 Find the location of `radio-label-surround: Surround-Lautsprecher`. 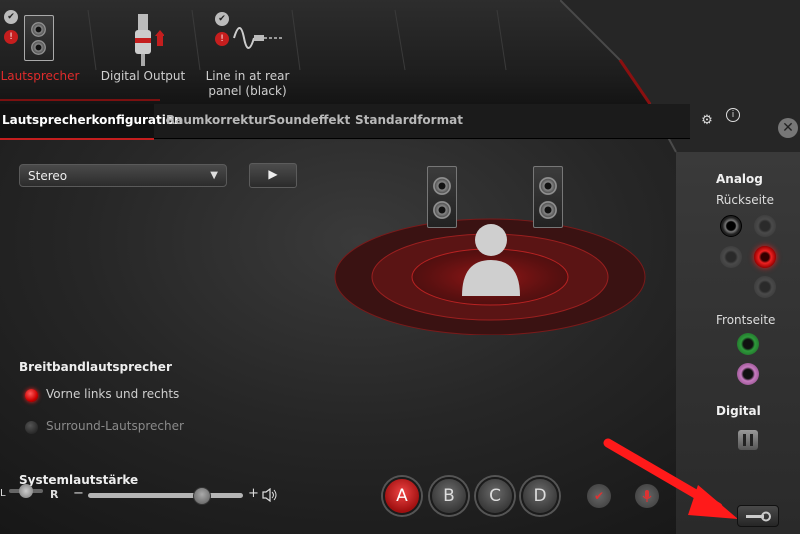

radio-label-surround: Surround-Lautsprecher is located at coordinates (115, 426).